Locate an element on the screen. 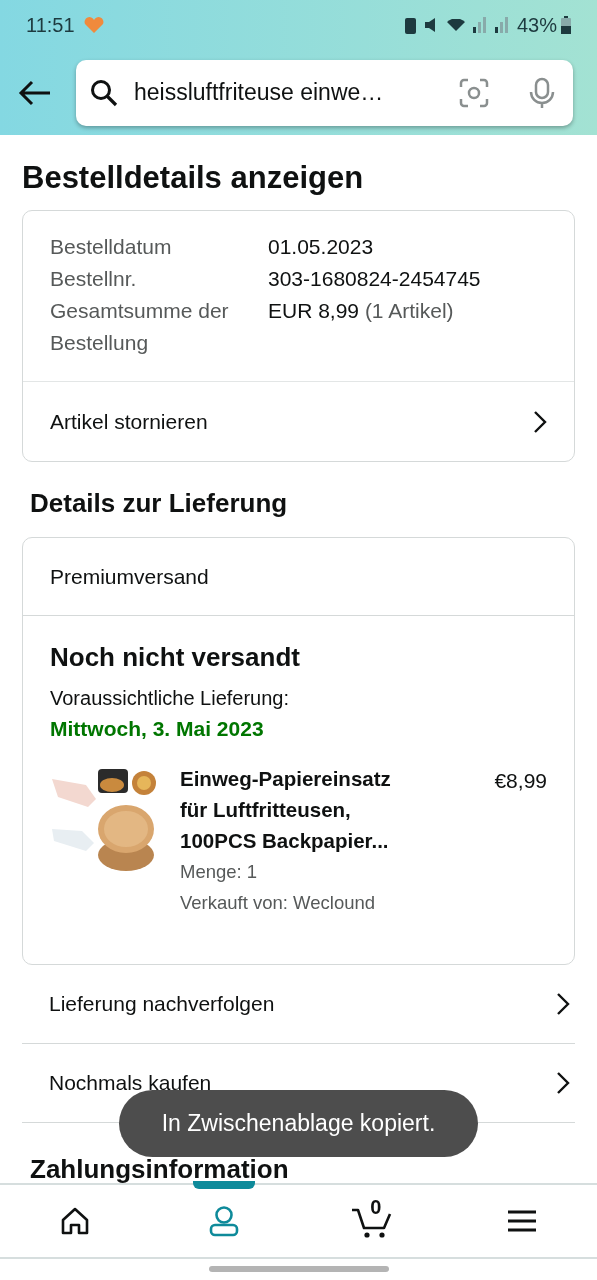 This screenshot has width=597, height=1280. person-icon is located at coordinates (223, 1221).